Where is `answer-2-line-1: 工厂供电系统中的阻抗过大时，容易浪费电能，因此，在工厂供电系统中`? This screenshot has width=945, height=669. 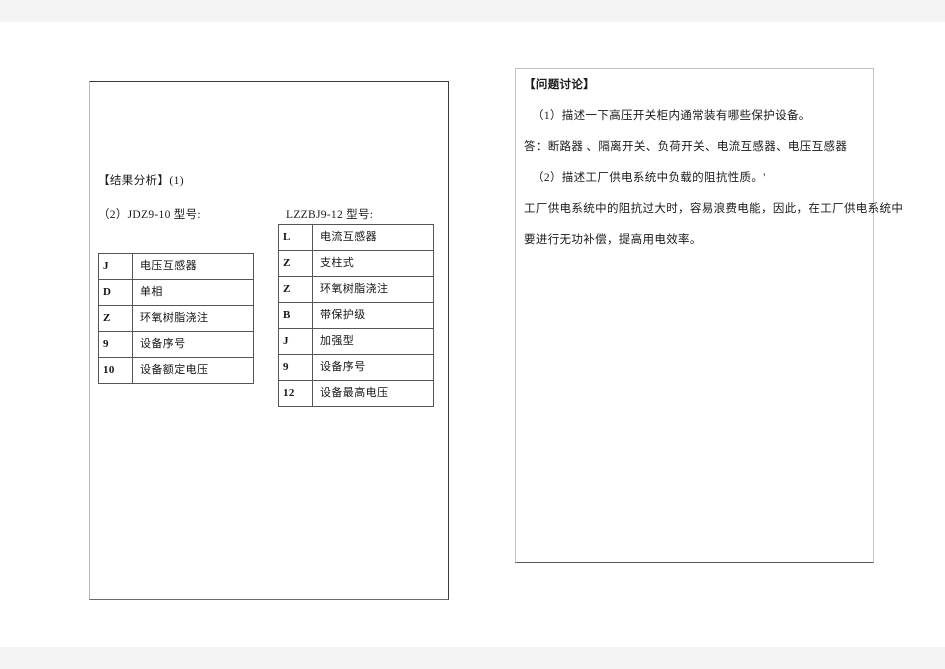 answer-2-line-1: 工厂供电系统中的阻抗过大时，容易浪费电能，因此，在工厂供电系统中 is located at coordinates (714, 209).